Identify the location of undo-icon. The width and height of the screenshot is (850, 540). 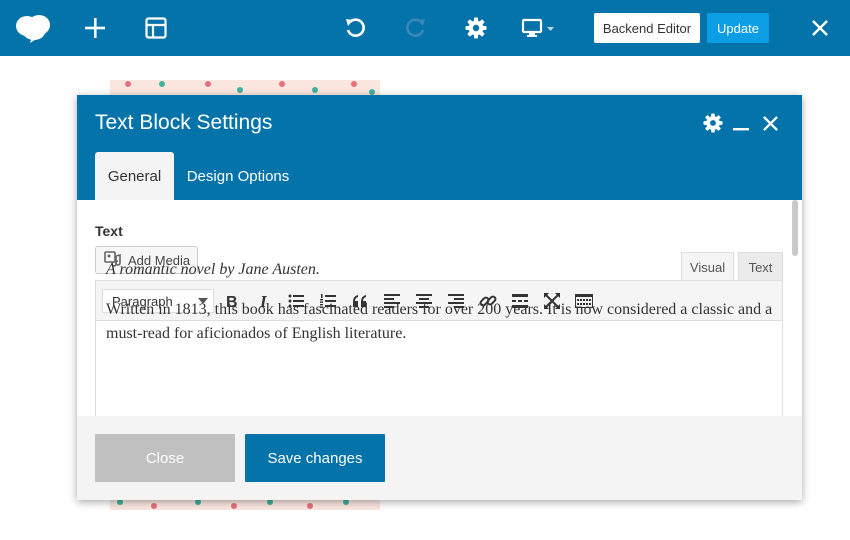
(355, 28).